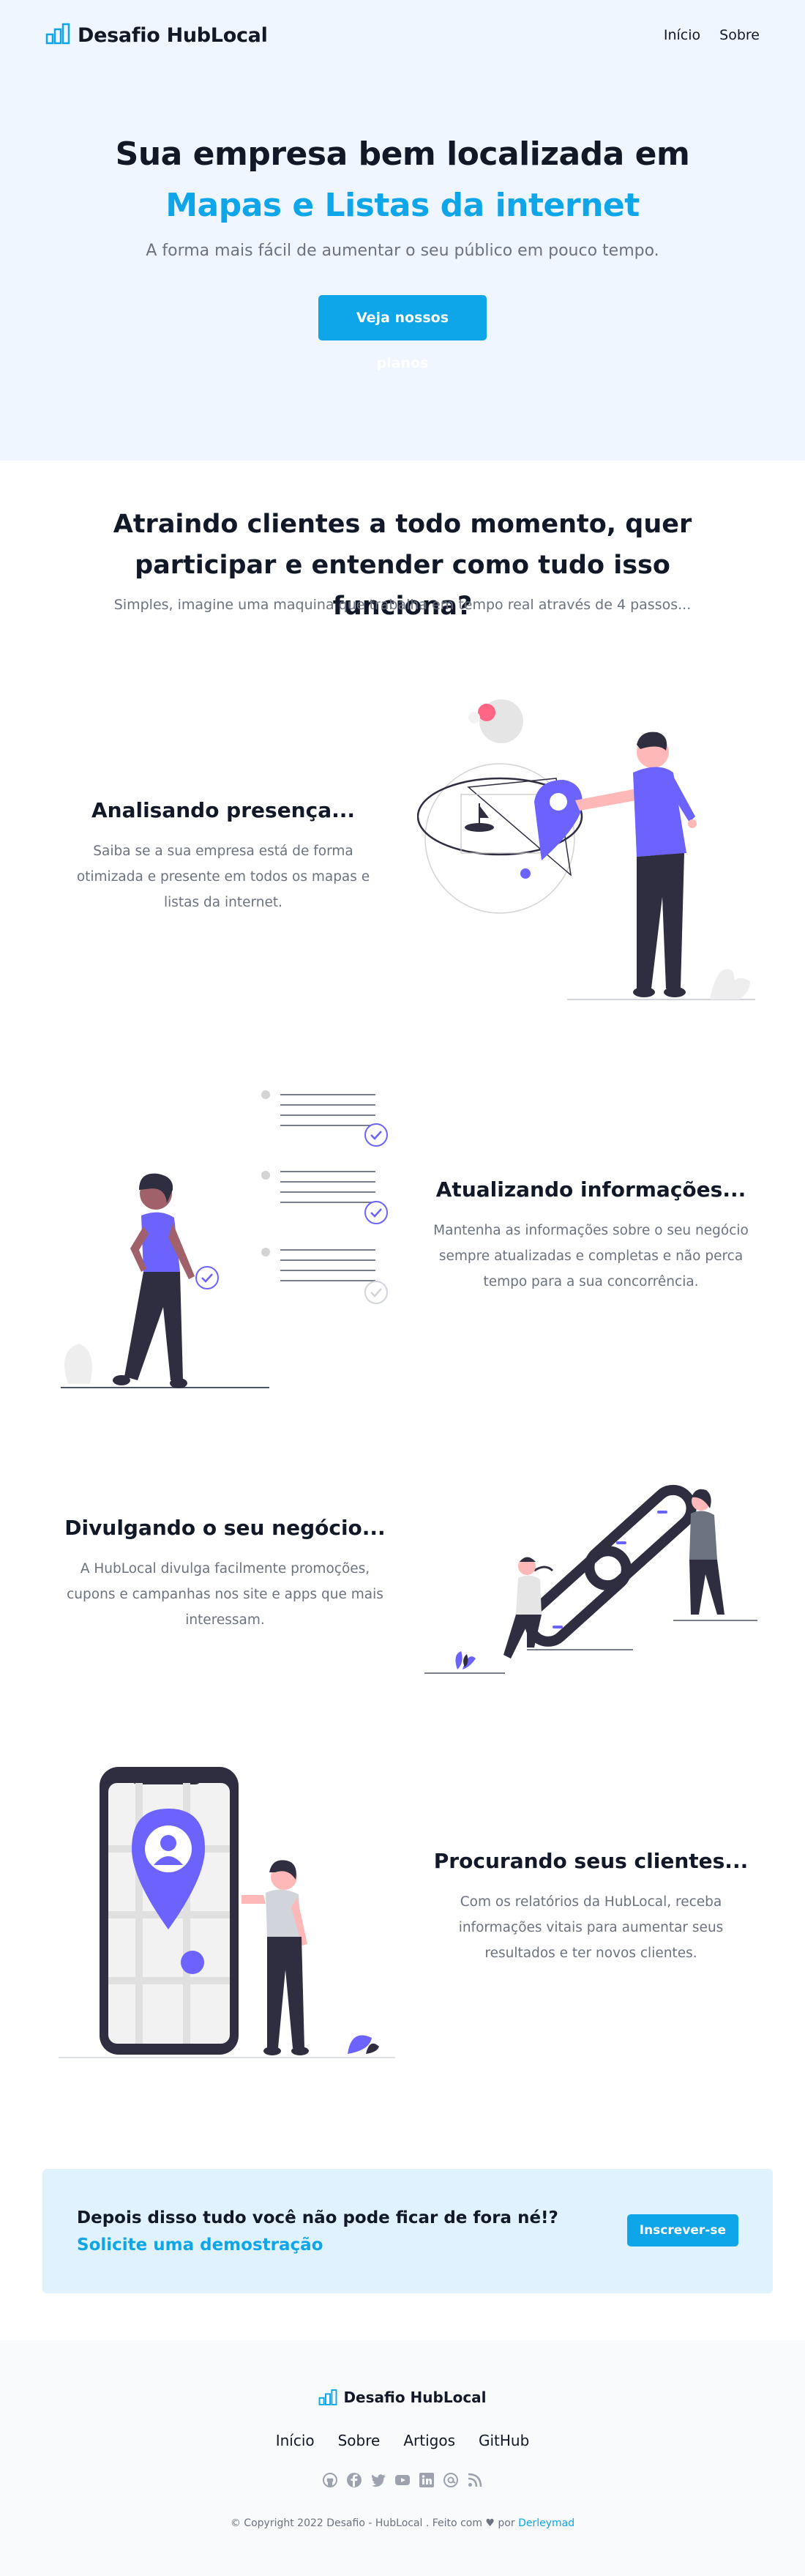  What do you see at coordinates (682, 2230) in the screenshot?
I see `subscribe-button: Inscrever-se` at bounding box center [682, 2230].